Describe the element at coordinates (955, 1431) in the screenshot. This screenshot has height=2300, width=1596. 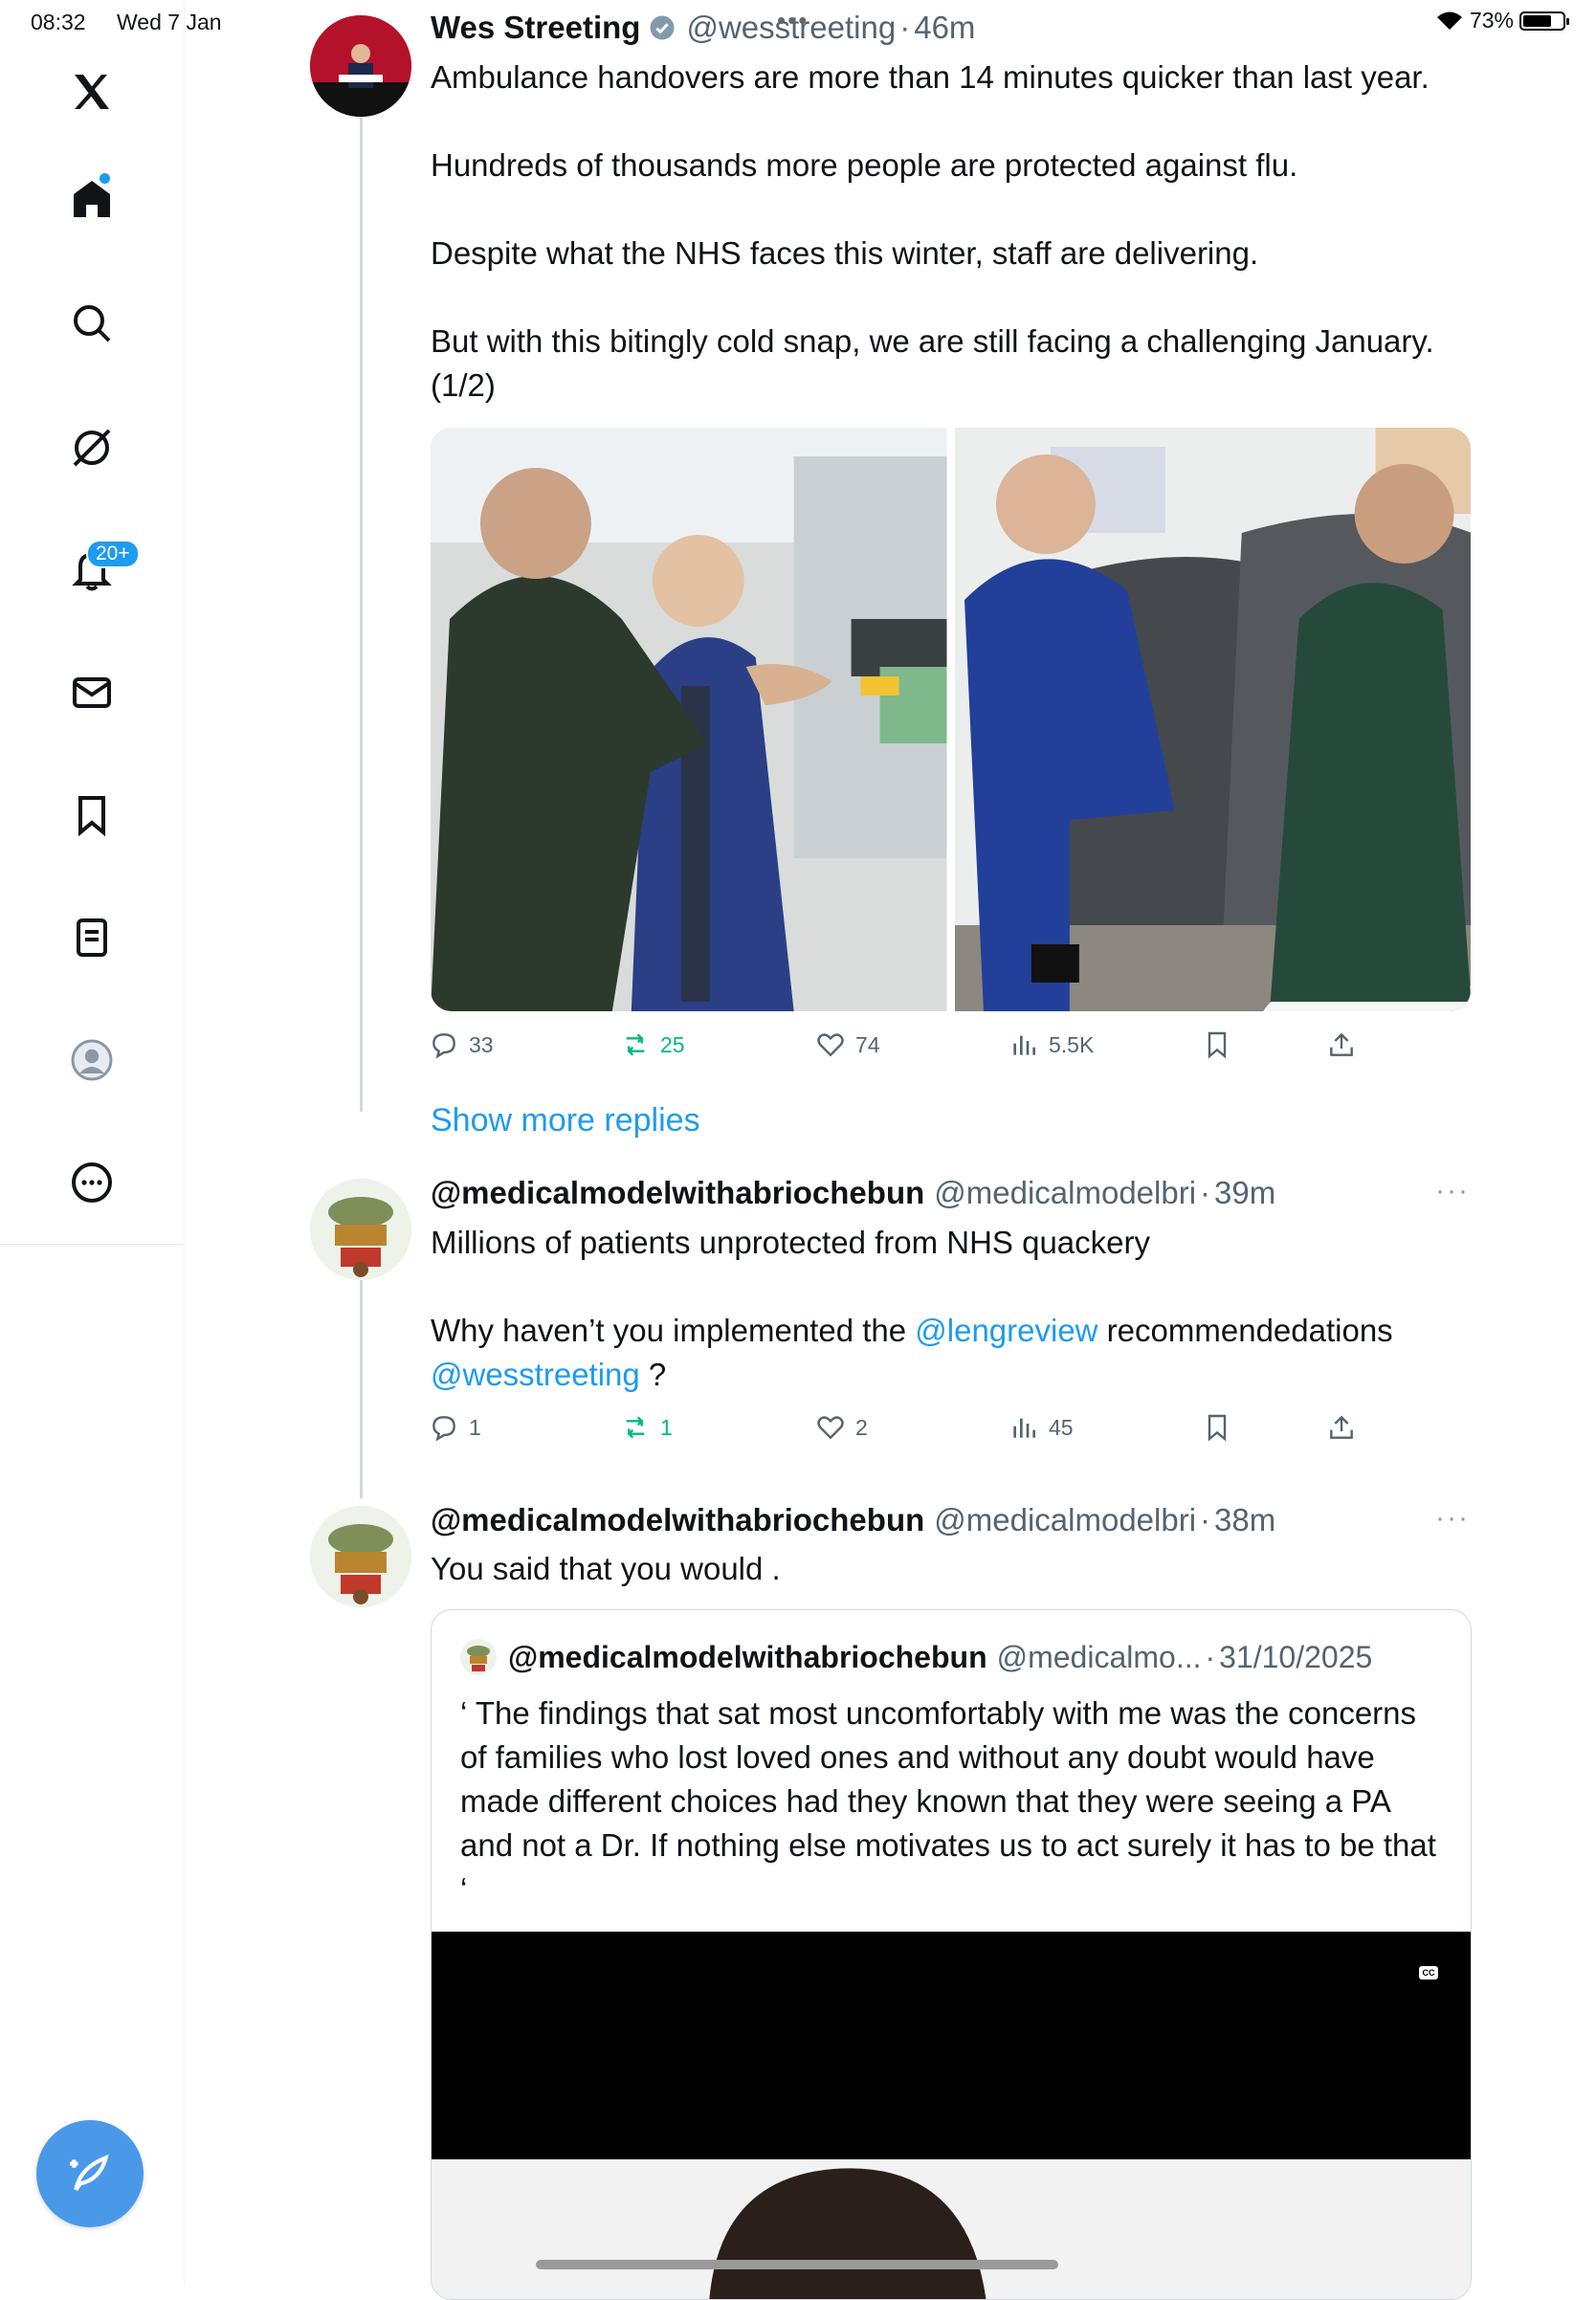
I see `post-actions: 1 1 2 45` at that location.